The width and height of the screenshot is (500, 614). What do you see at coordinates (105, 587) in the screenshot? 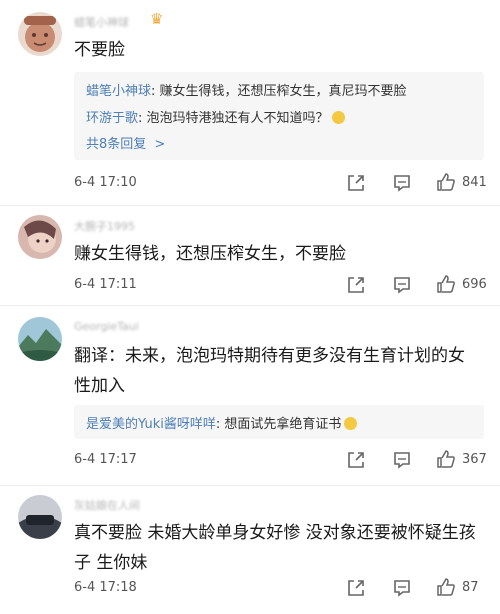
I see `timestamp: 6-4 17:18` at bounding box center [105, 587].